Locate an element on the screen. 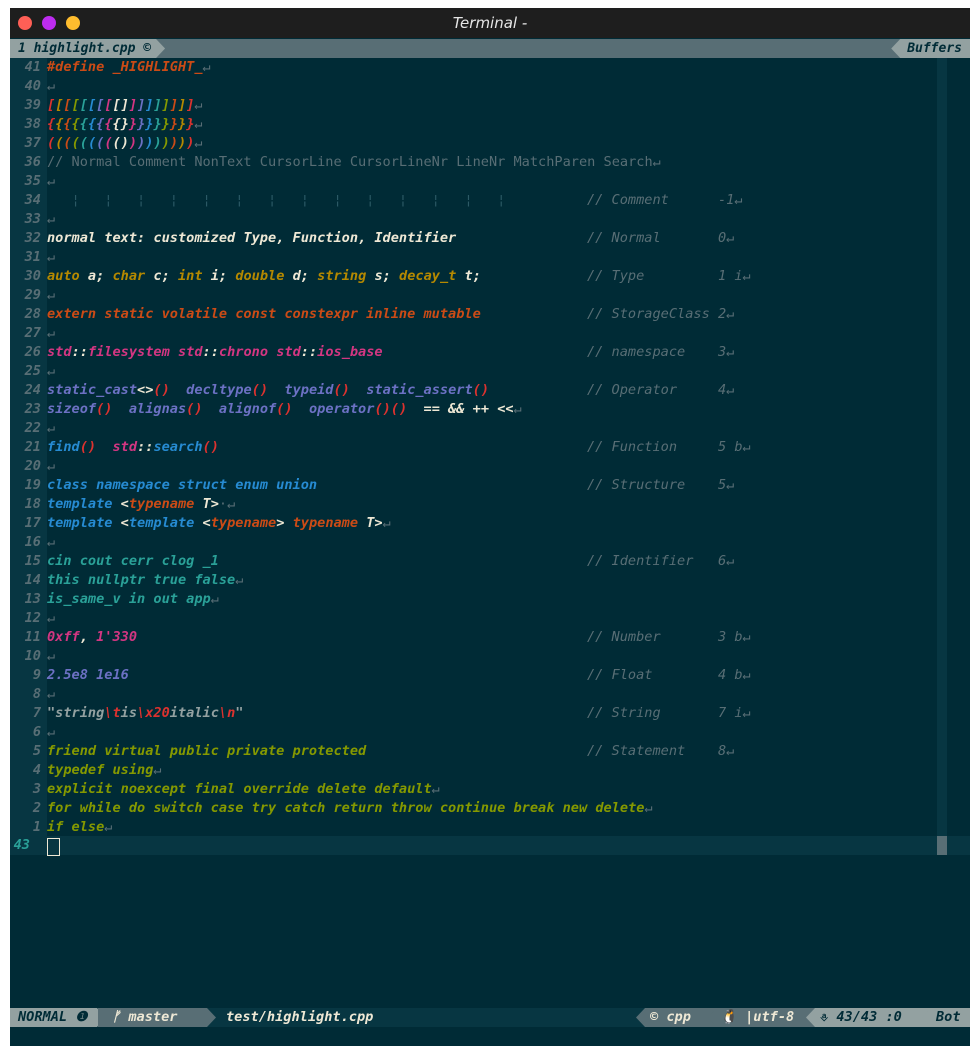 The height and width of the screenshot is (1058, 980). code-token: alignas is located at coordinates (157, 409).